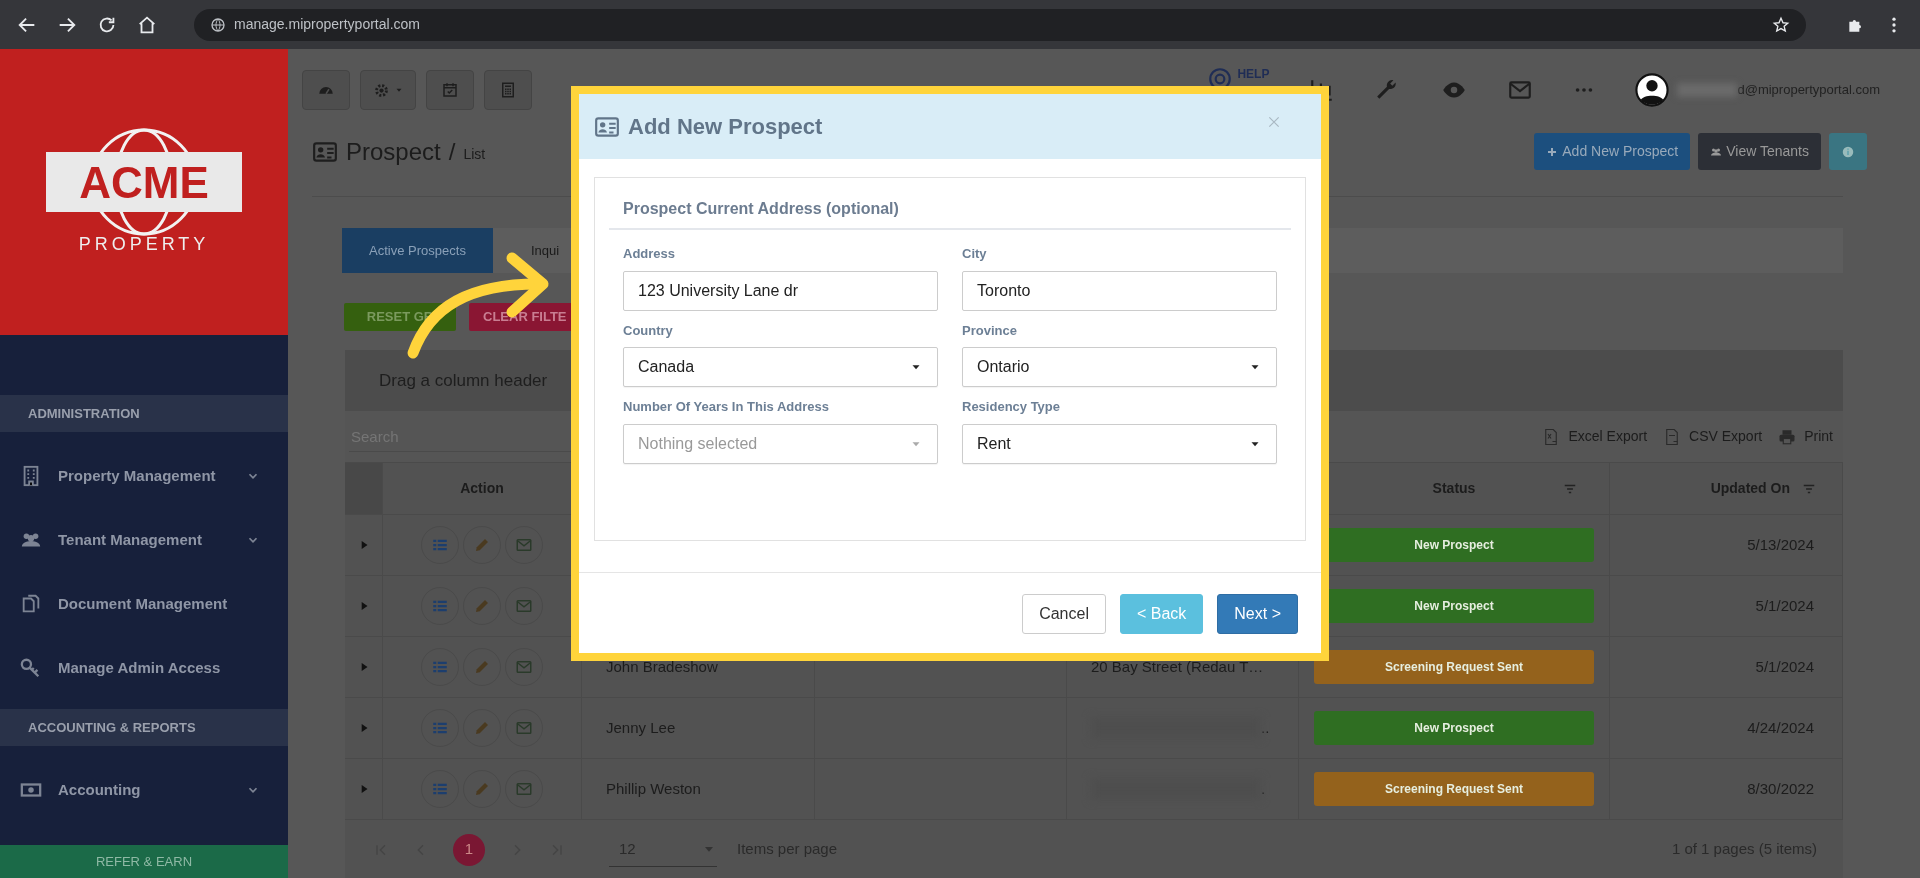  Describe the element at coordinates (1787, 436) in the screenshot. I see `printer-icon` at that location.